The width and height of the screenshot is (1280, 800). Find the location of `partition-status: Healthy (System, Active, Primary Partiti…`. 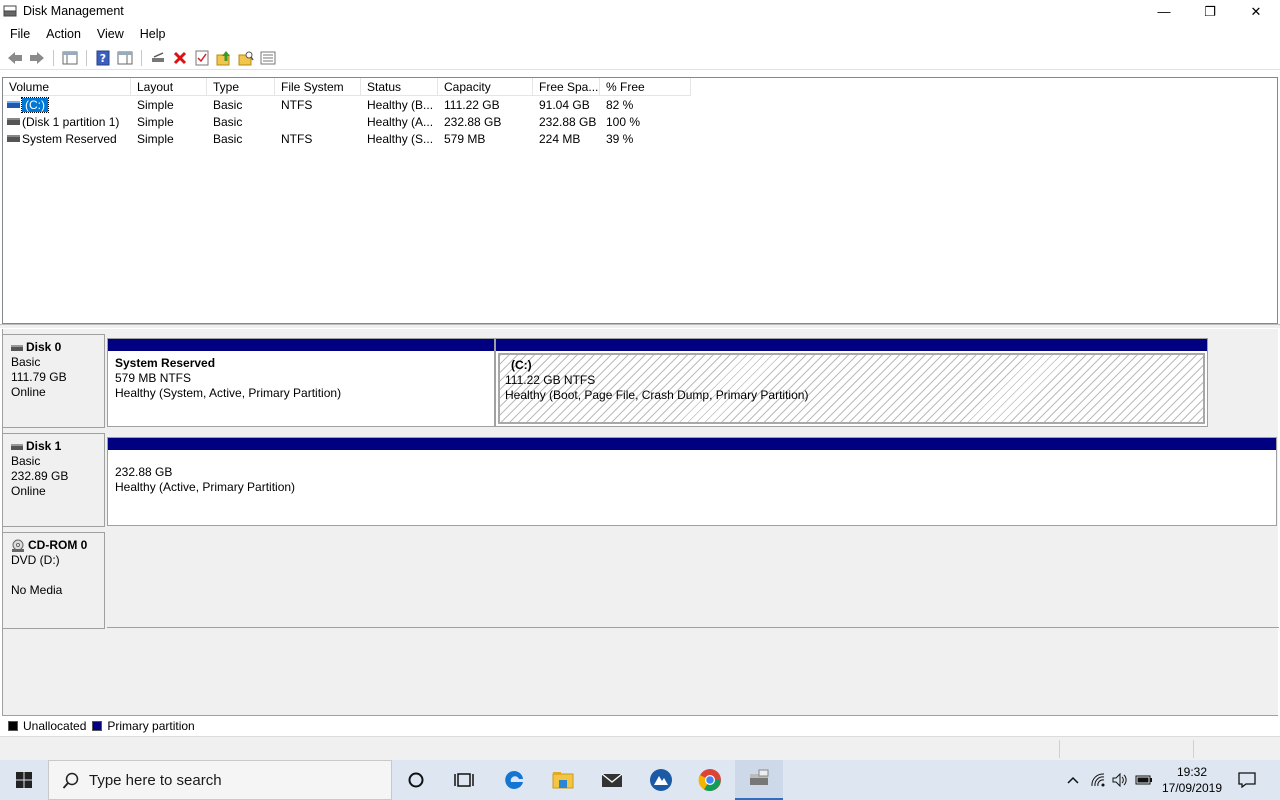

partition-status: Healthy (System, Active, Primary Partiti… is located at coordinates (228, 393).